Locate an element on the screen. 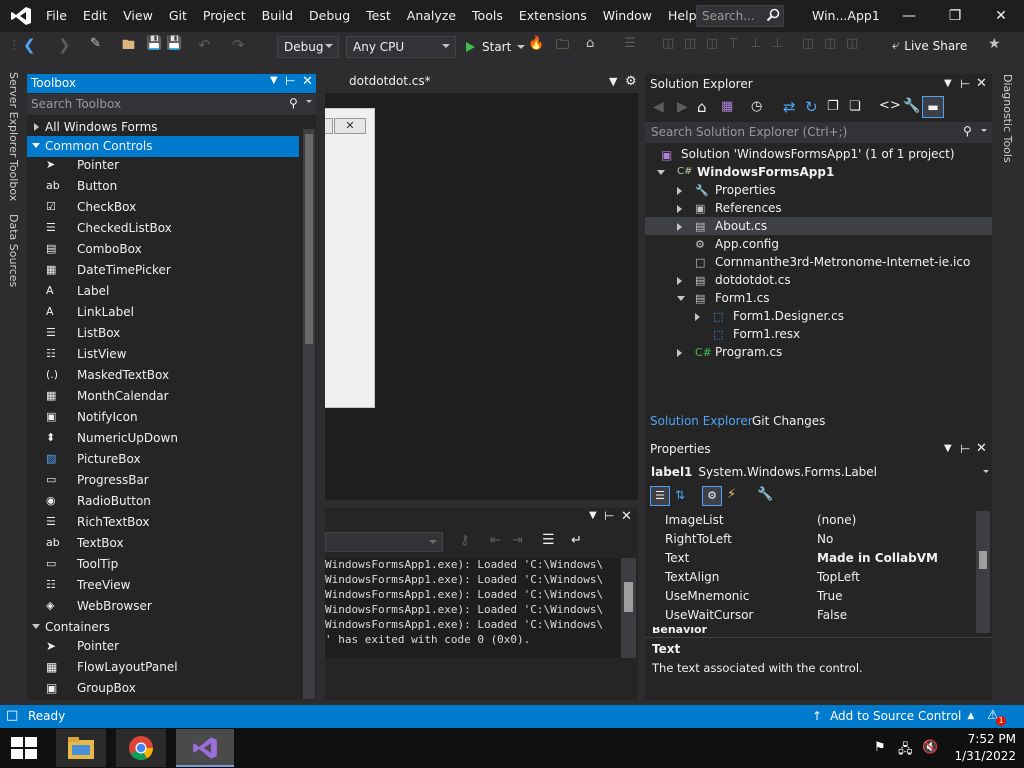 This screenshot has width=1024, height=768. gear-icon: ⚙ is located at coordinates (631, 81).